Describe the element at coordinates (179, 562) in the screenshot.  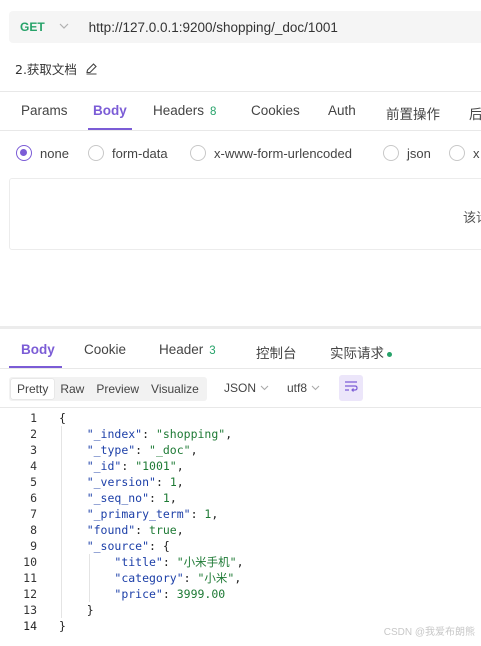
I see `code-text: "title": "小米手机",` at that location.